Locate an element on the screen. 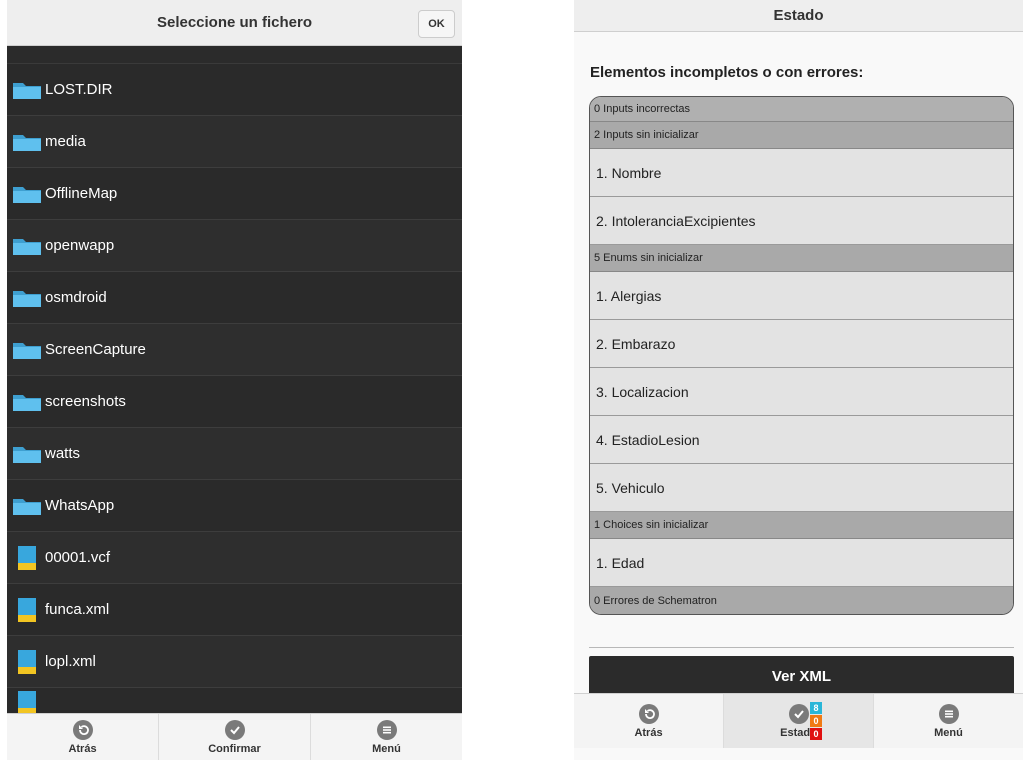 This screenshot has height=760, width=1023. group-header: 1 Choices sin inicializar is located at coordinates (801, 525).